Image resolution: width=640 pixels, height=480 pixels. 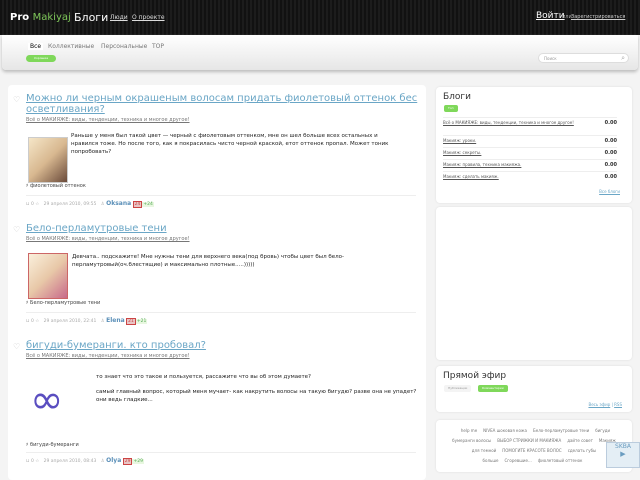 What do you see at coordinates (127, 461) in the screenshot?
I see `comment-count: 29` at bounding box center [127, 461].